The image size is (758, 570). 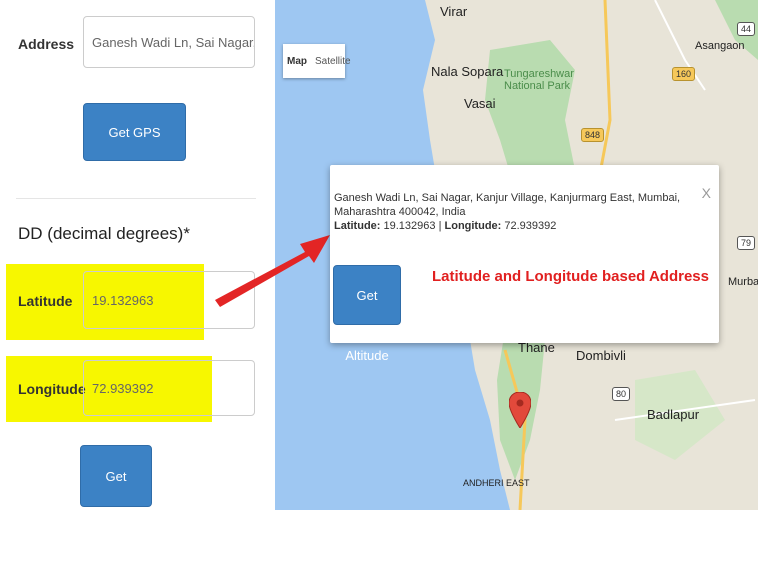 I want to click on map-label-murbad: Murbad, so click(x=743, y=282).